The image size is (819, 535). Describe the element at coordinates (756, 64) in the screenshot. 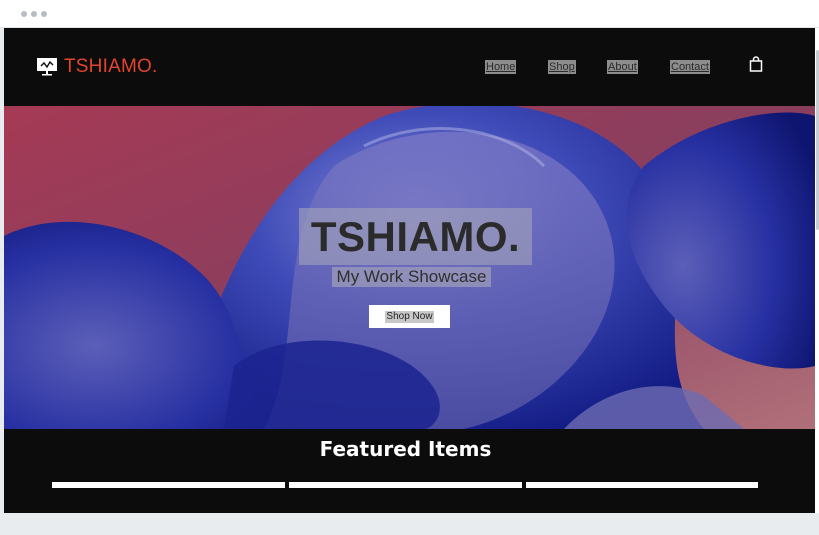

I see `shopping-bag-icon` at that location.